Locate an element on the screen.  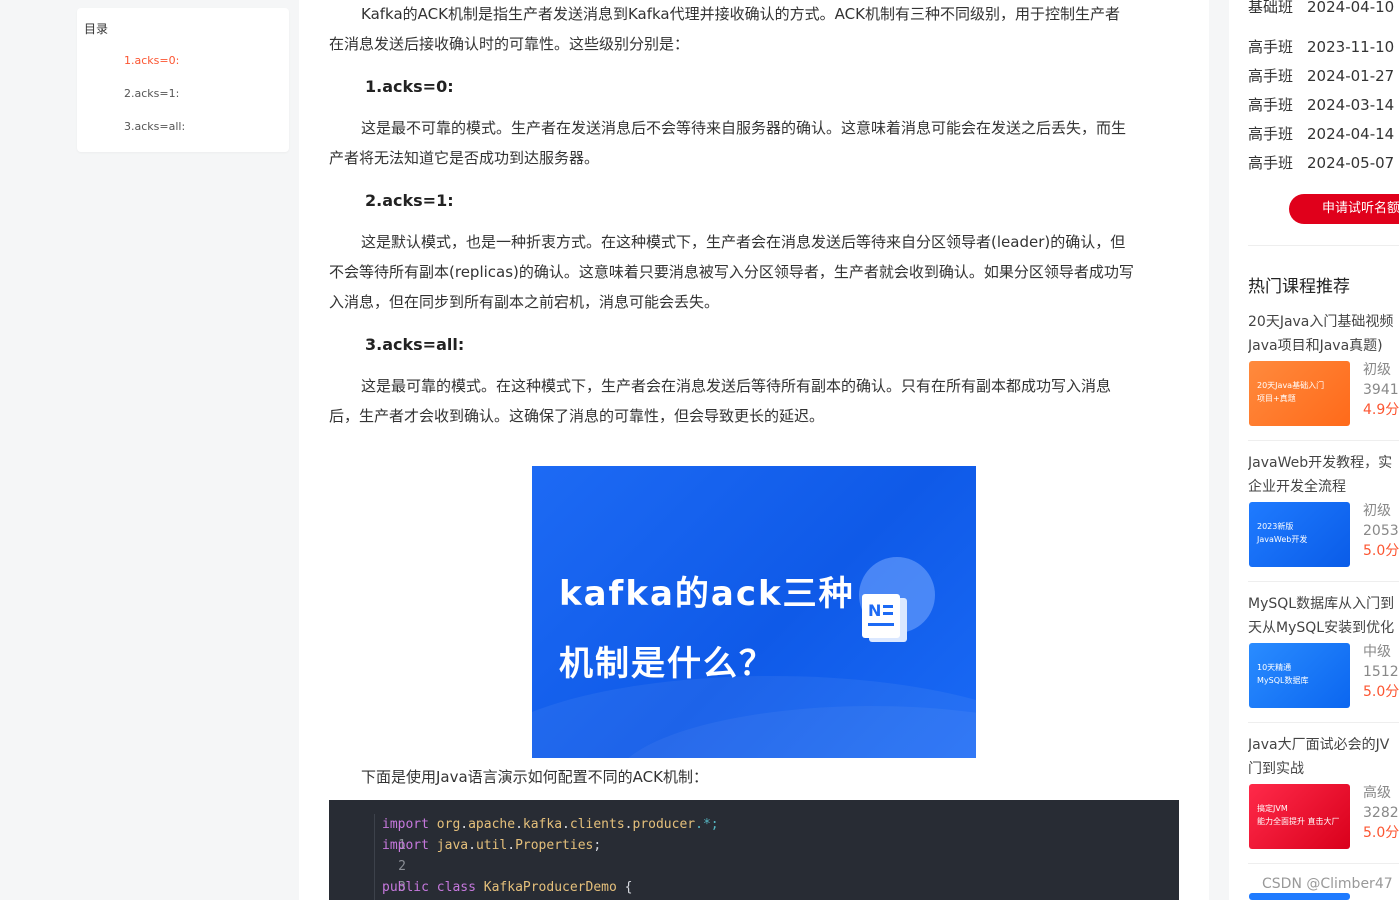
section-text-line: 入消息，但在同步到所有副本之前宕机，消息可能会丢失。 is located at coordinates (524, 302).